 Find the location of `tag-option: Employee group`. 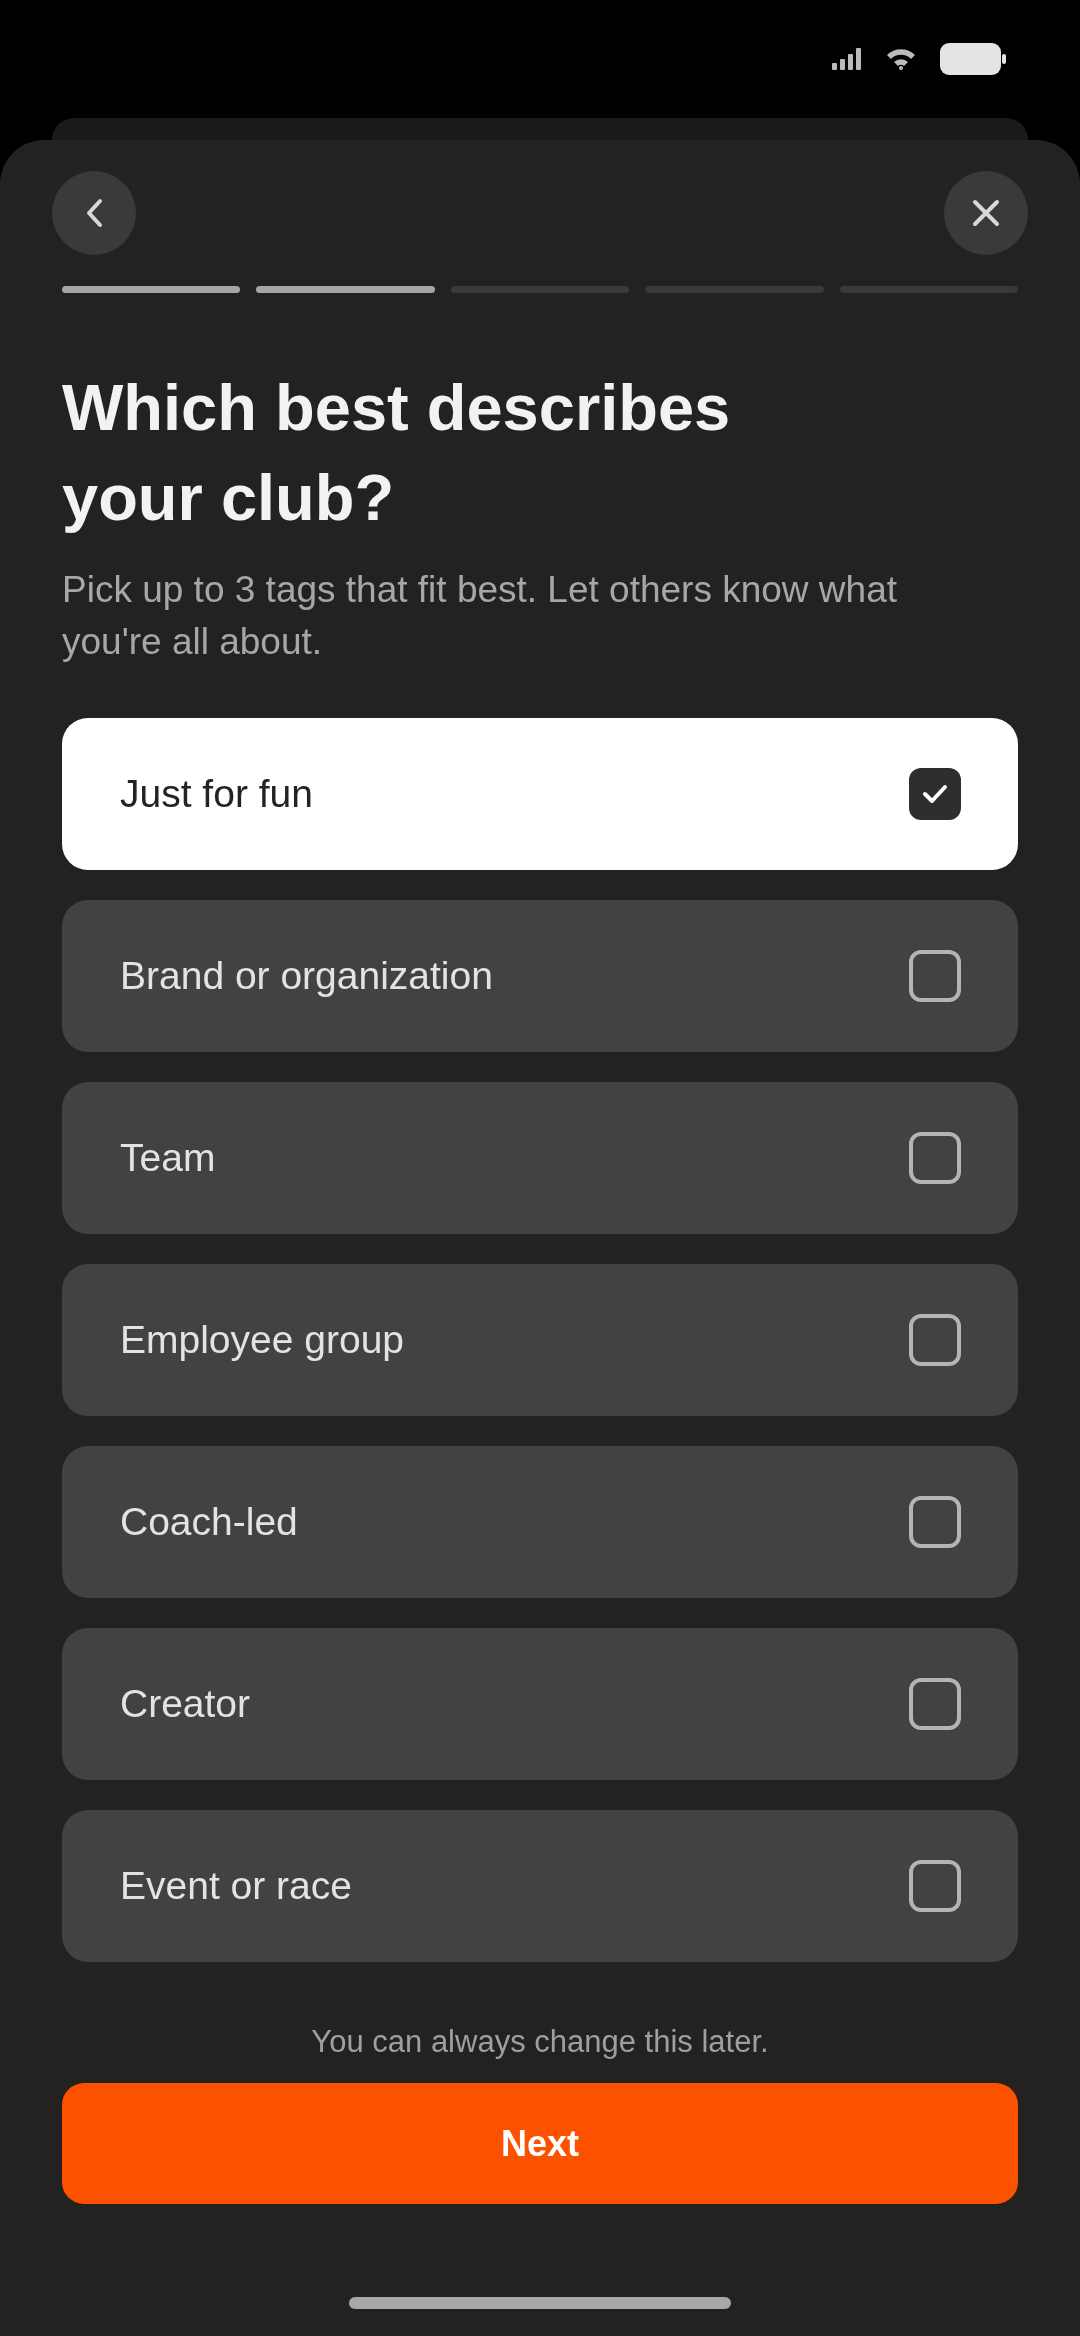

tag-option: Employee group is located at coordinates (540, 1340).